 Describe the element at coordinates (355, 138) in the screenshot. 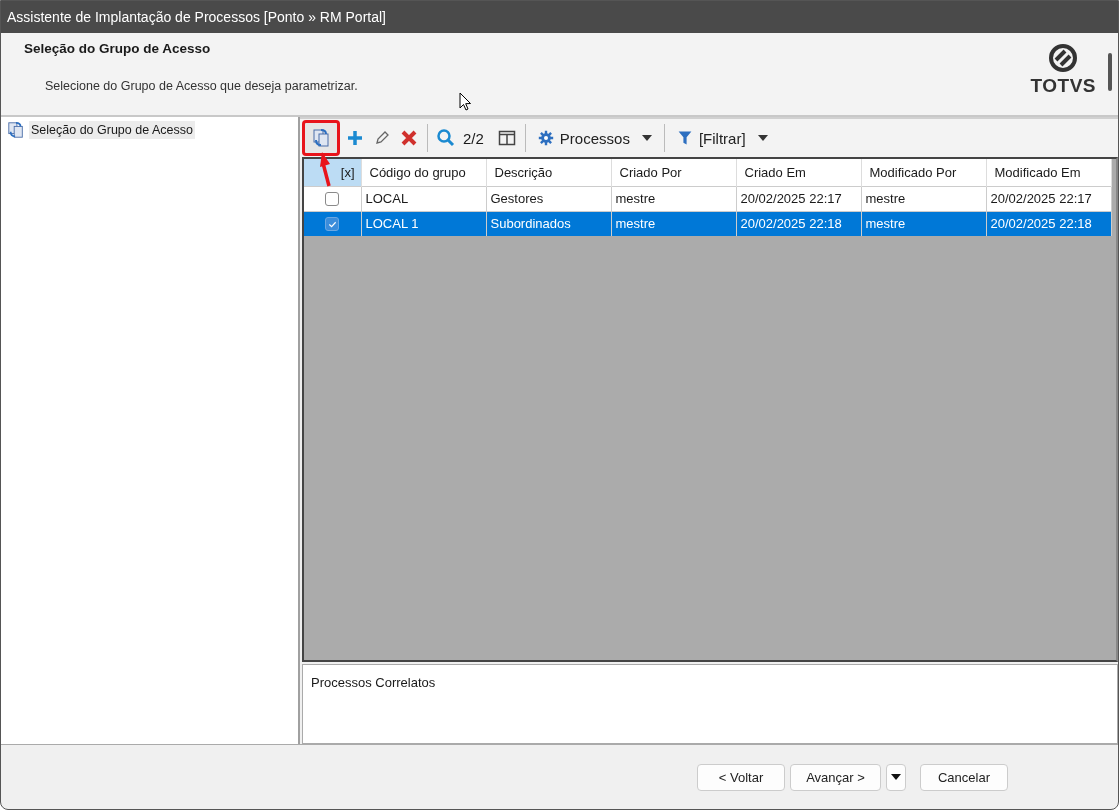

I see `plus-icon` at that location.